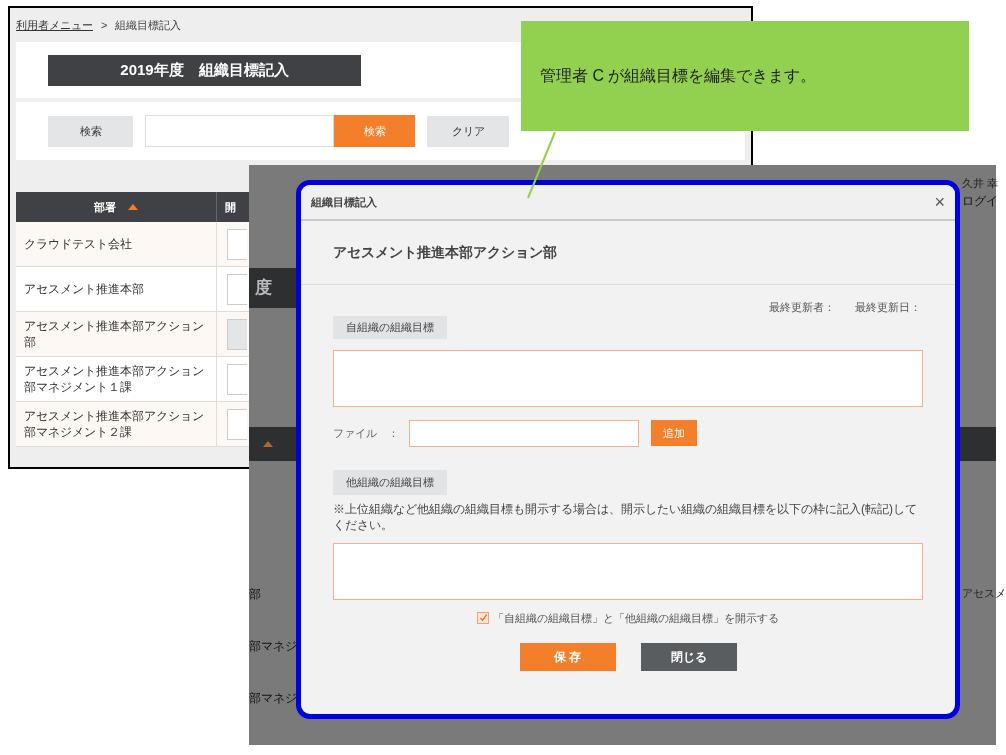  I want to click on callout-text: 管理者 C が組織目標を編集できます。, so click(678, 76).